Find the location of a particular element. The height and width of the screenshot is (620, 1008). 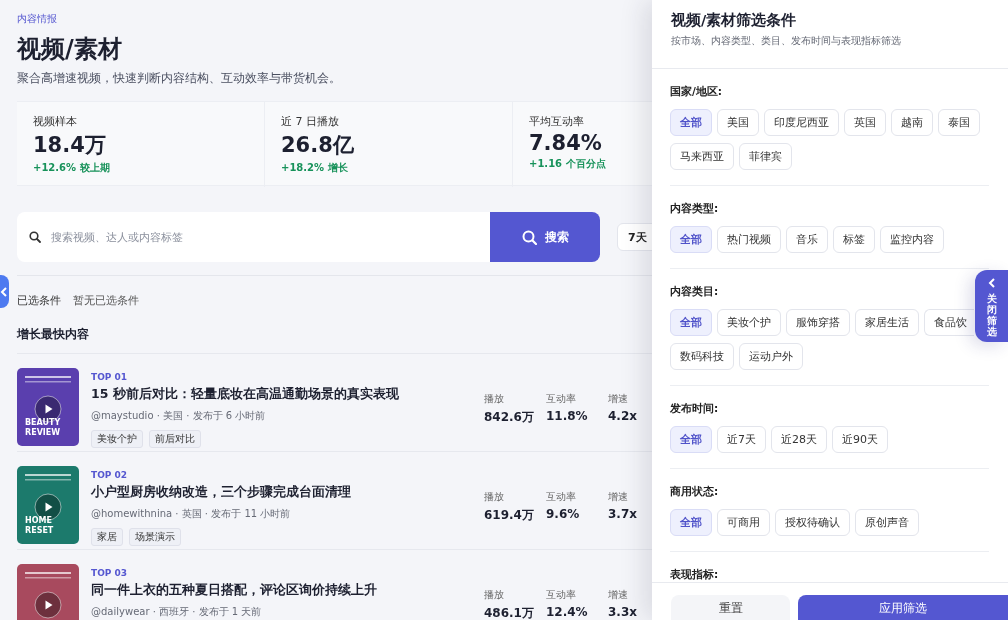

filter-option: 英国 is located at coordinates (865, 122).